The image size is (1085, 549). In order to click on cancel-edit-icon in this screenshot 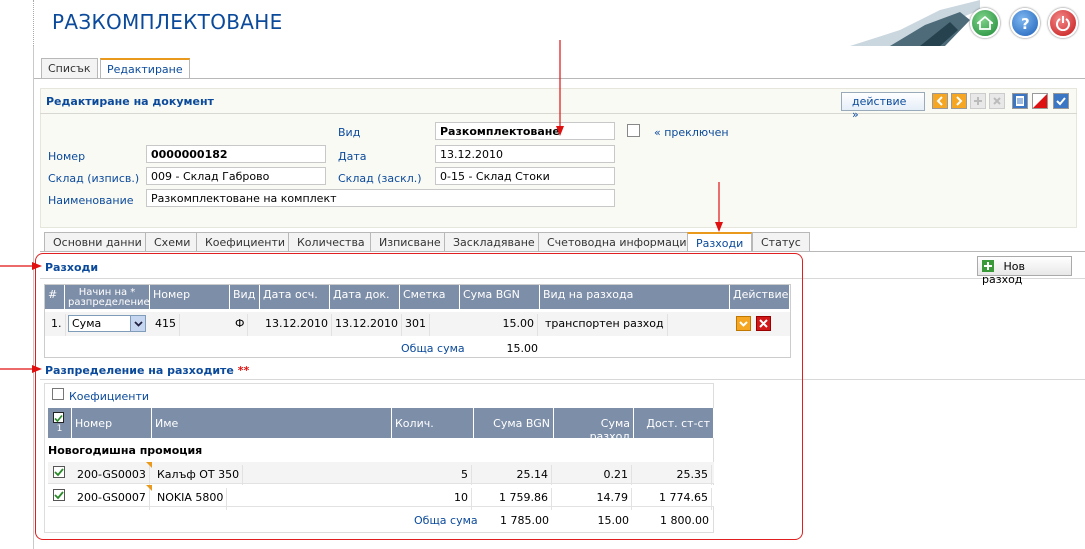, I will do `click(1040, 101)`.